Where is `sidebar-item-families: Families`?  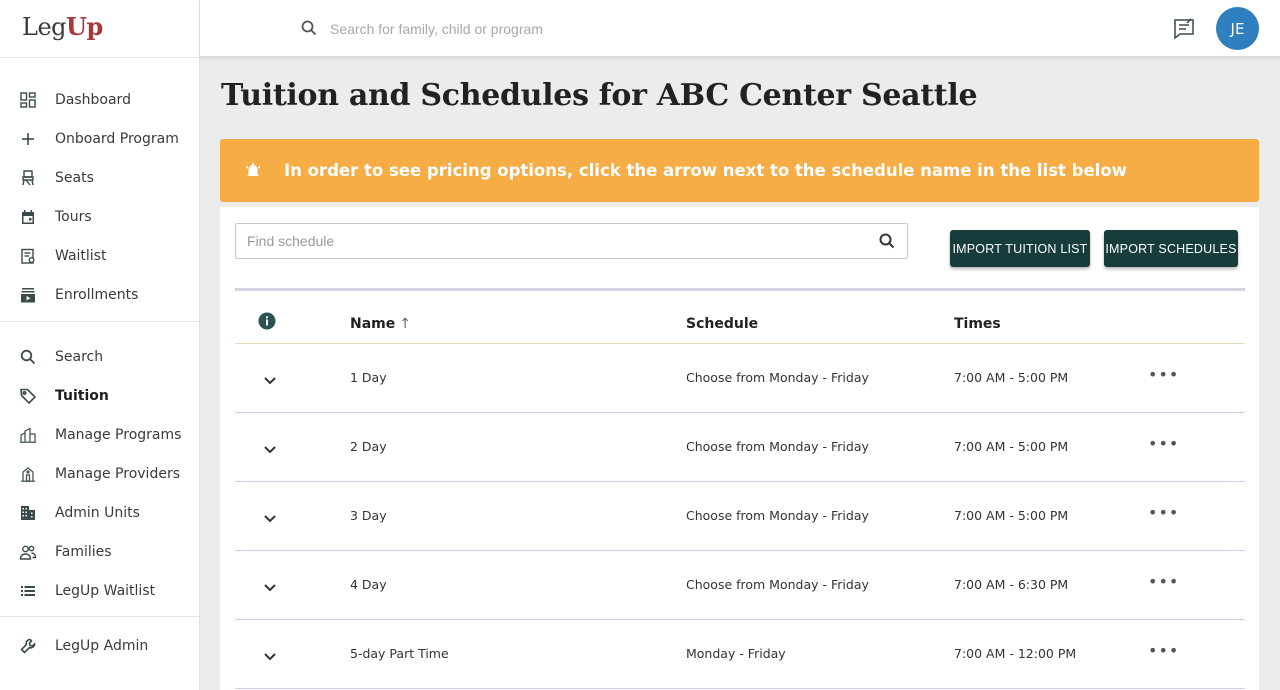
sidebar-item-families: Families is located at coordinates (99, 551).